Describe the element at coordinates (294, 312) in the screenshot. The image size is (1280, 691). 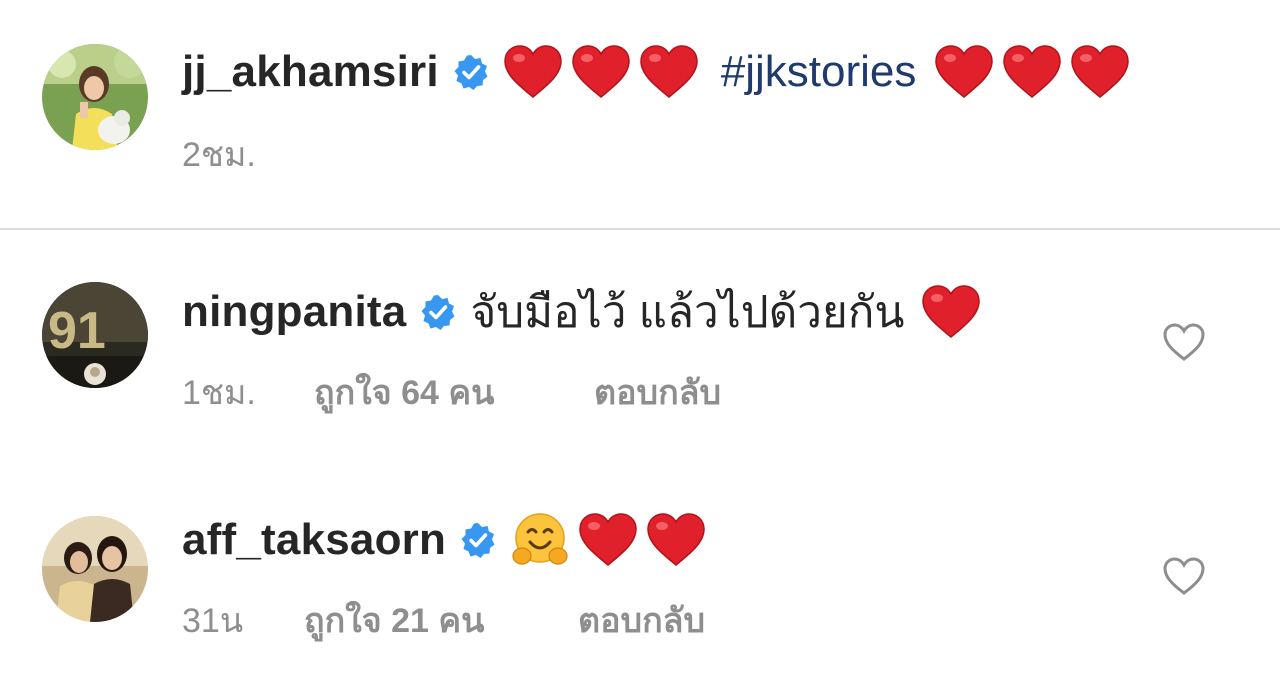
I see `username: ningpanita` at that location.